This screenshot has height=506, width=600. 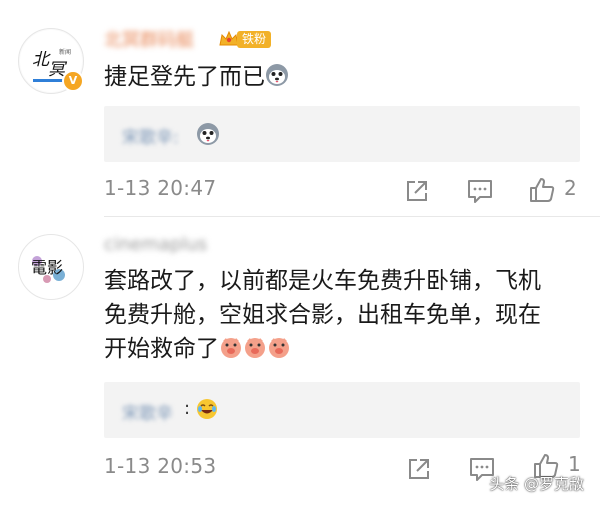 I want to click on timestamp: 1-13 20:47, so click(x=160, y=188).